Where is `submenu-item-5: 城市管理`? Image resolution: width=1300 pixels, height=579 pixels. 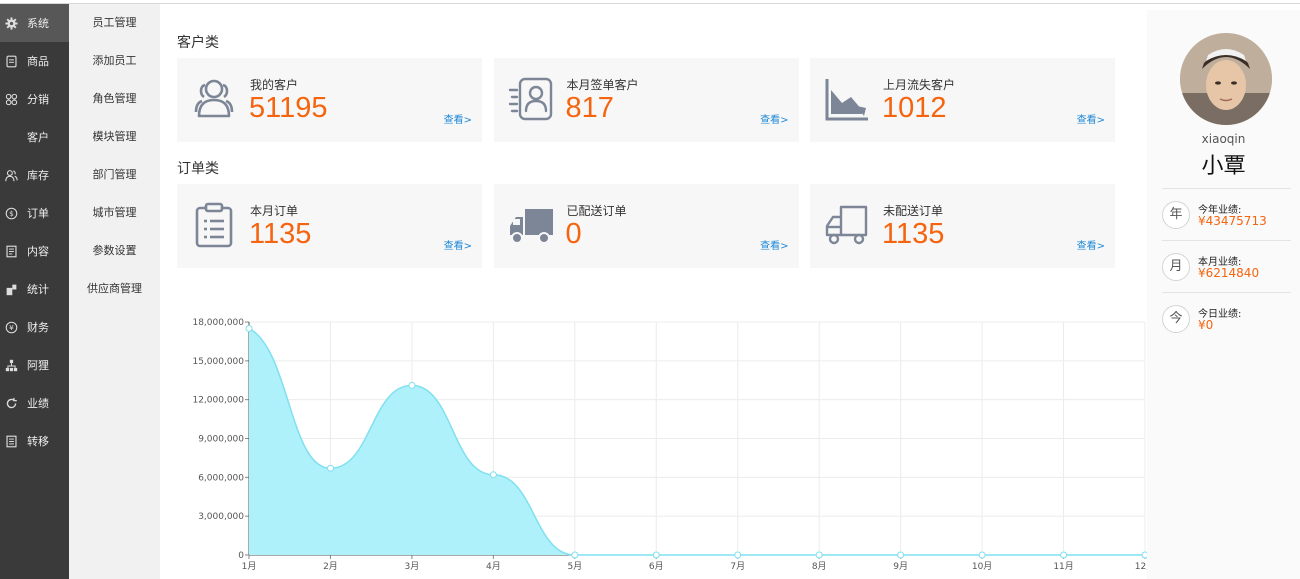
submenu-item-5: 城市管理 is located at coordinates (114, 213).